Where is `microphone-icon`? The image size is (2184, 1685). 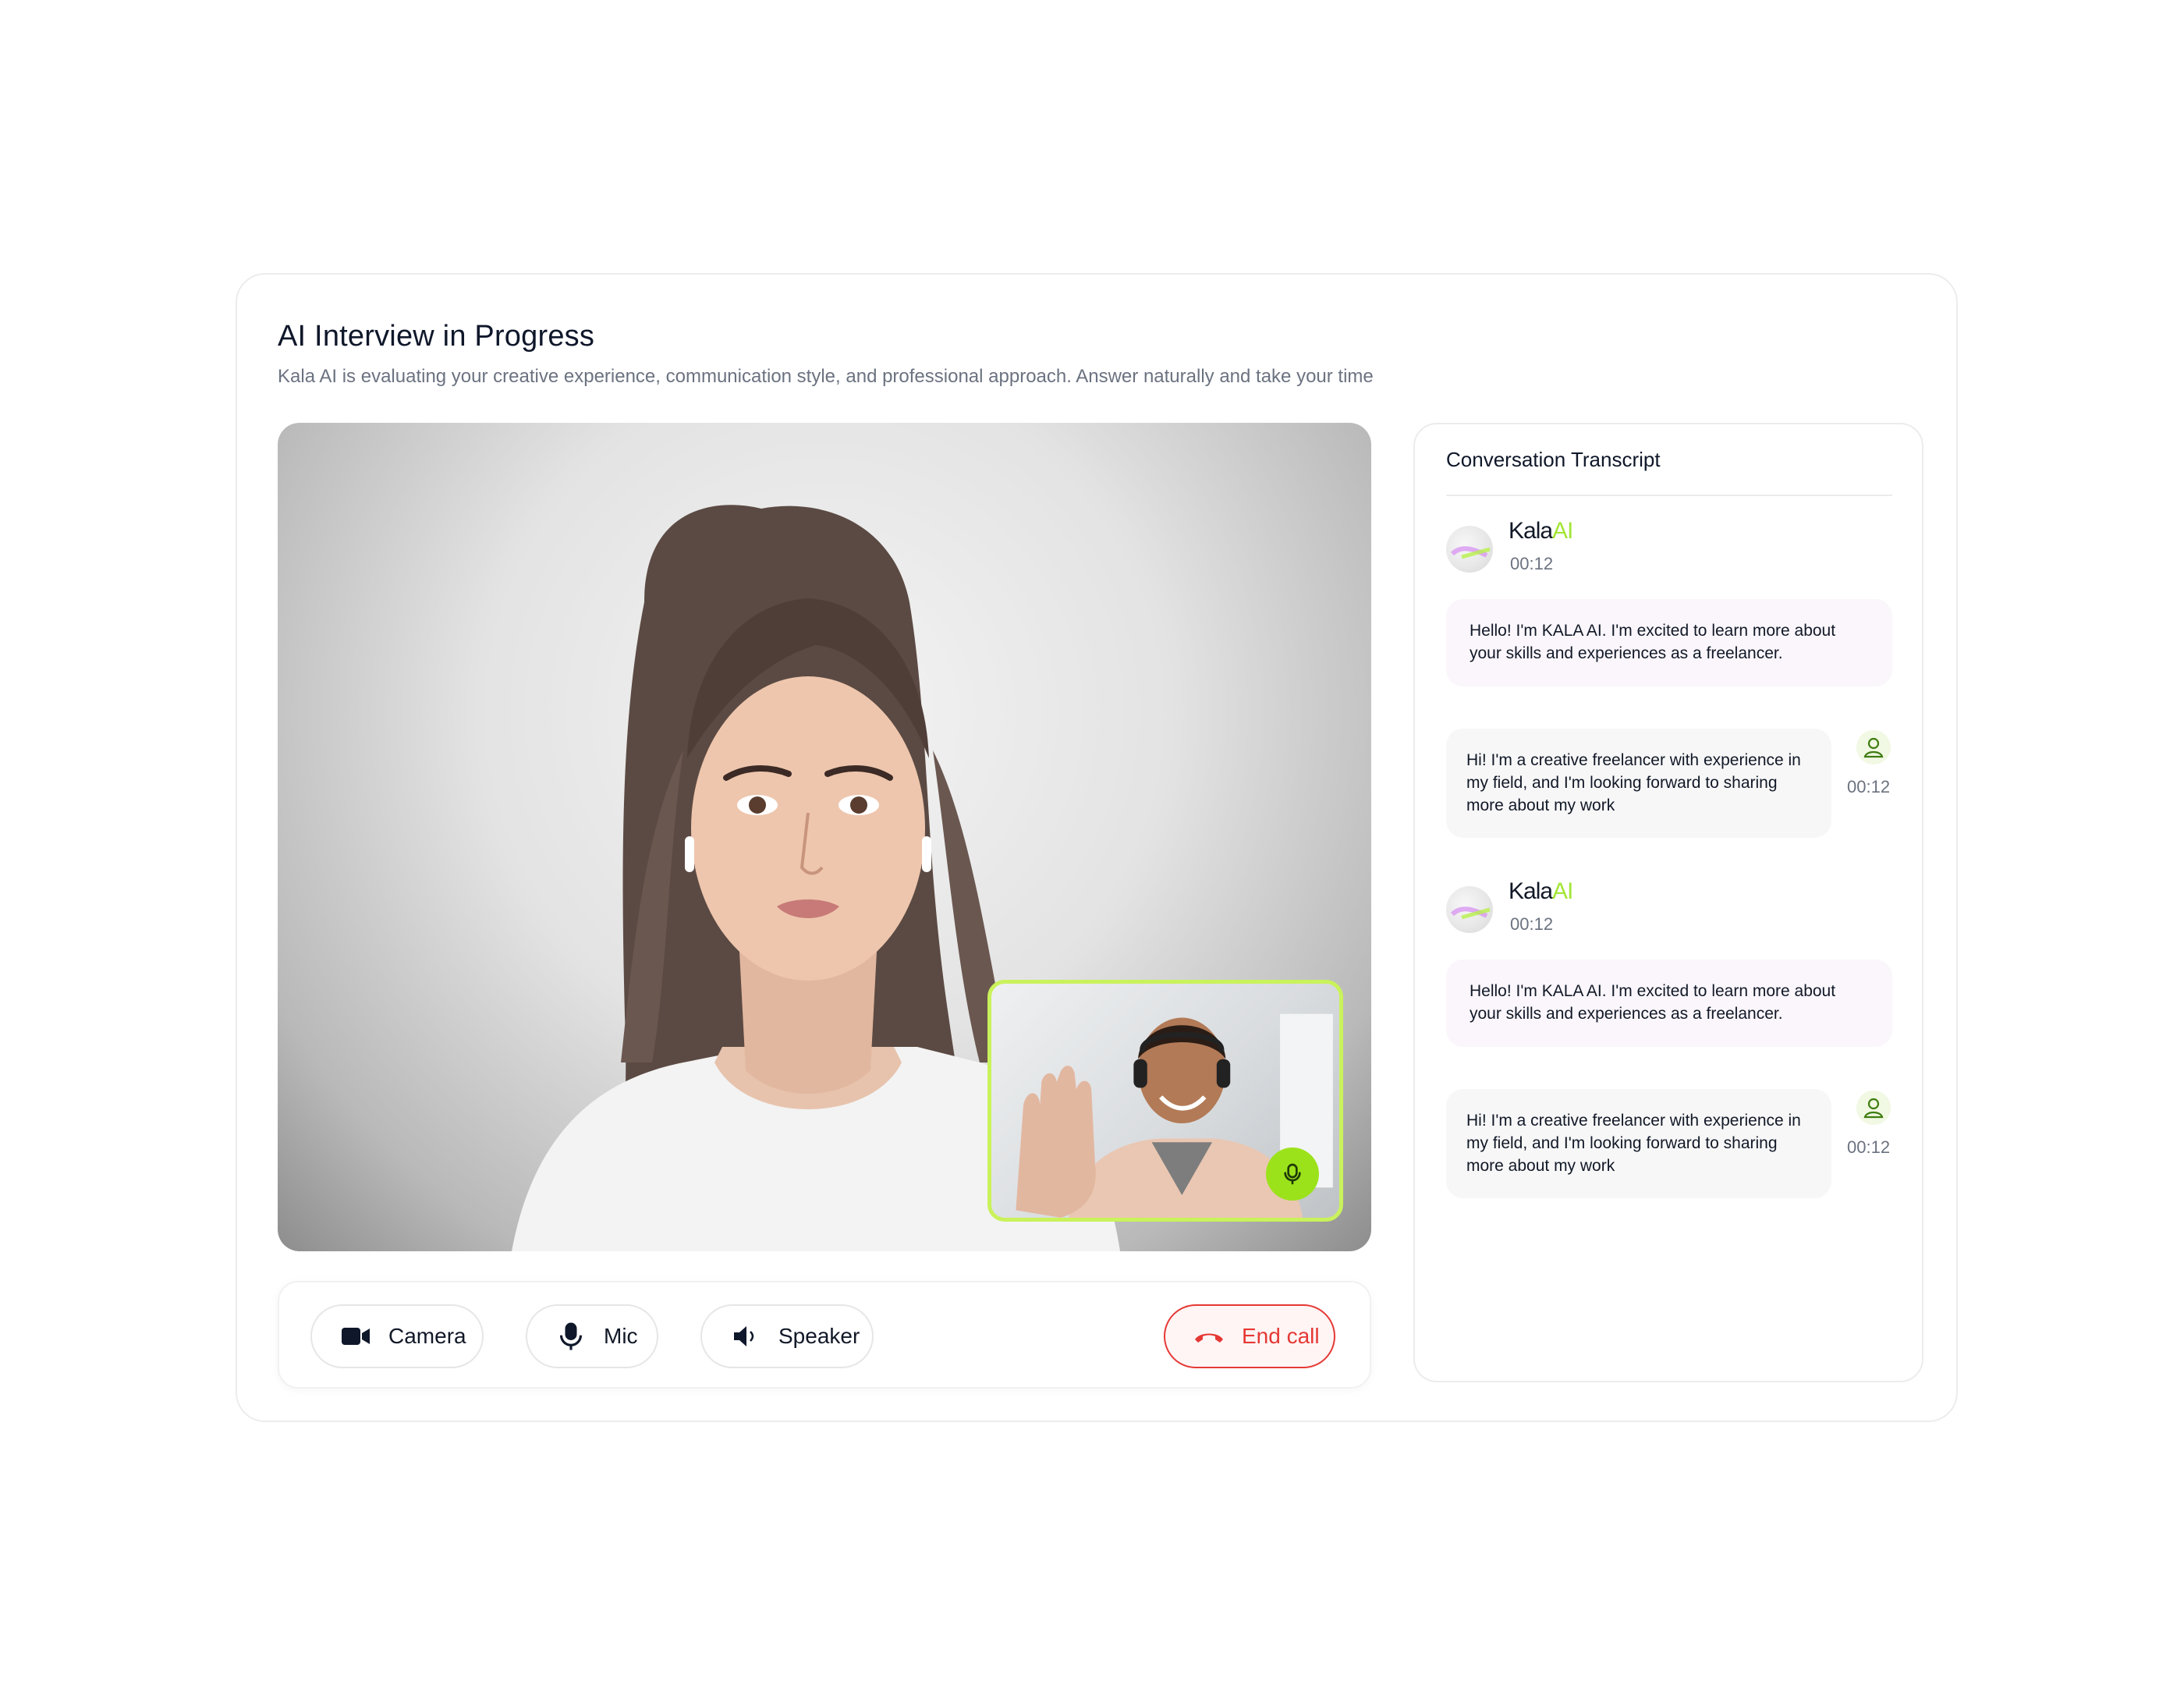
microphone-icon is located at coordinates (571, 1336).